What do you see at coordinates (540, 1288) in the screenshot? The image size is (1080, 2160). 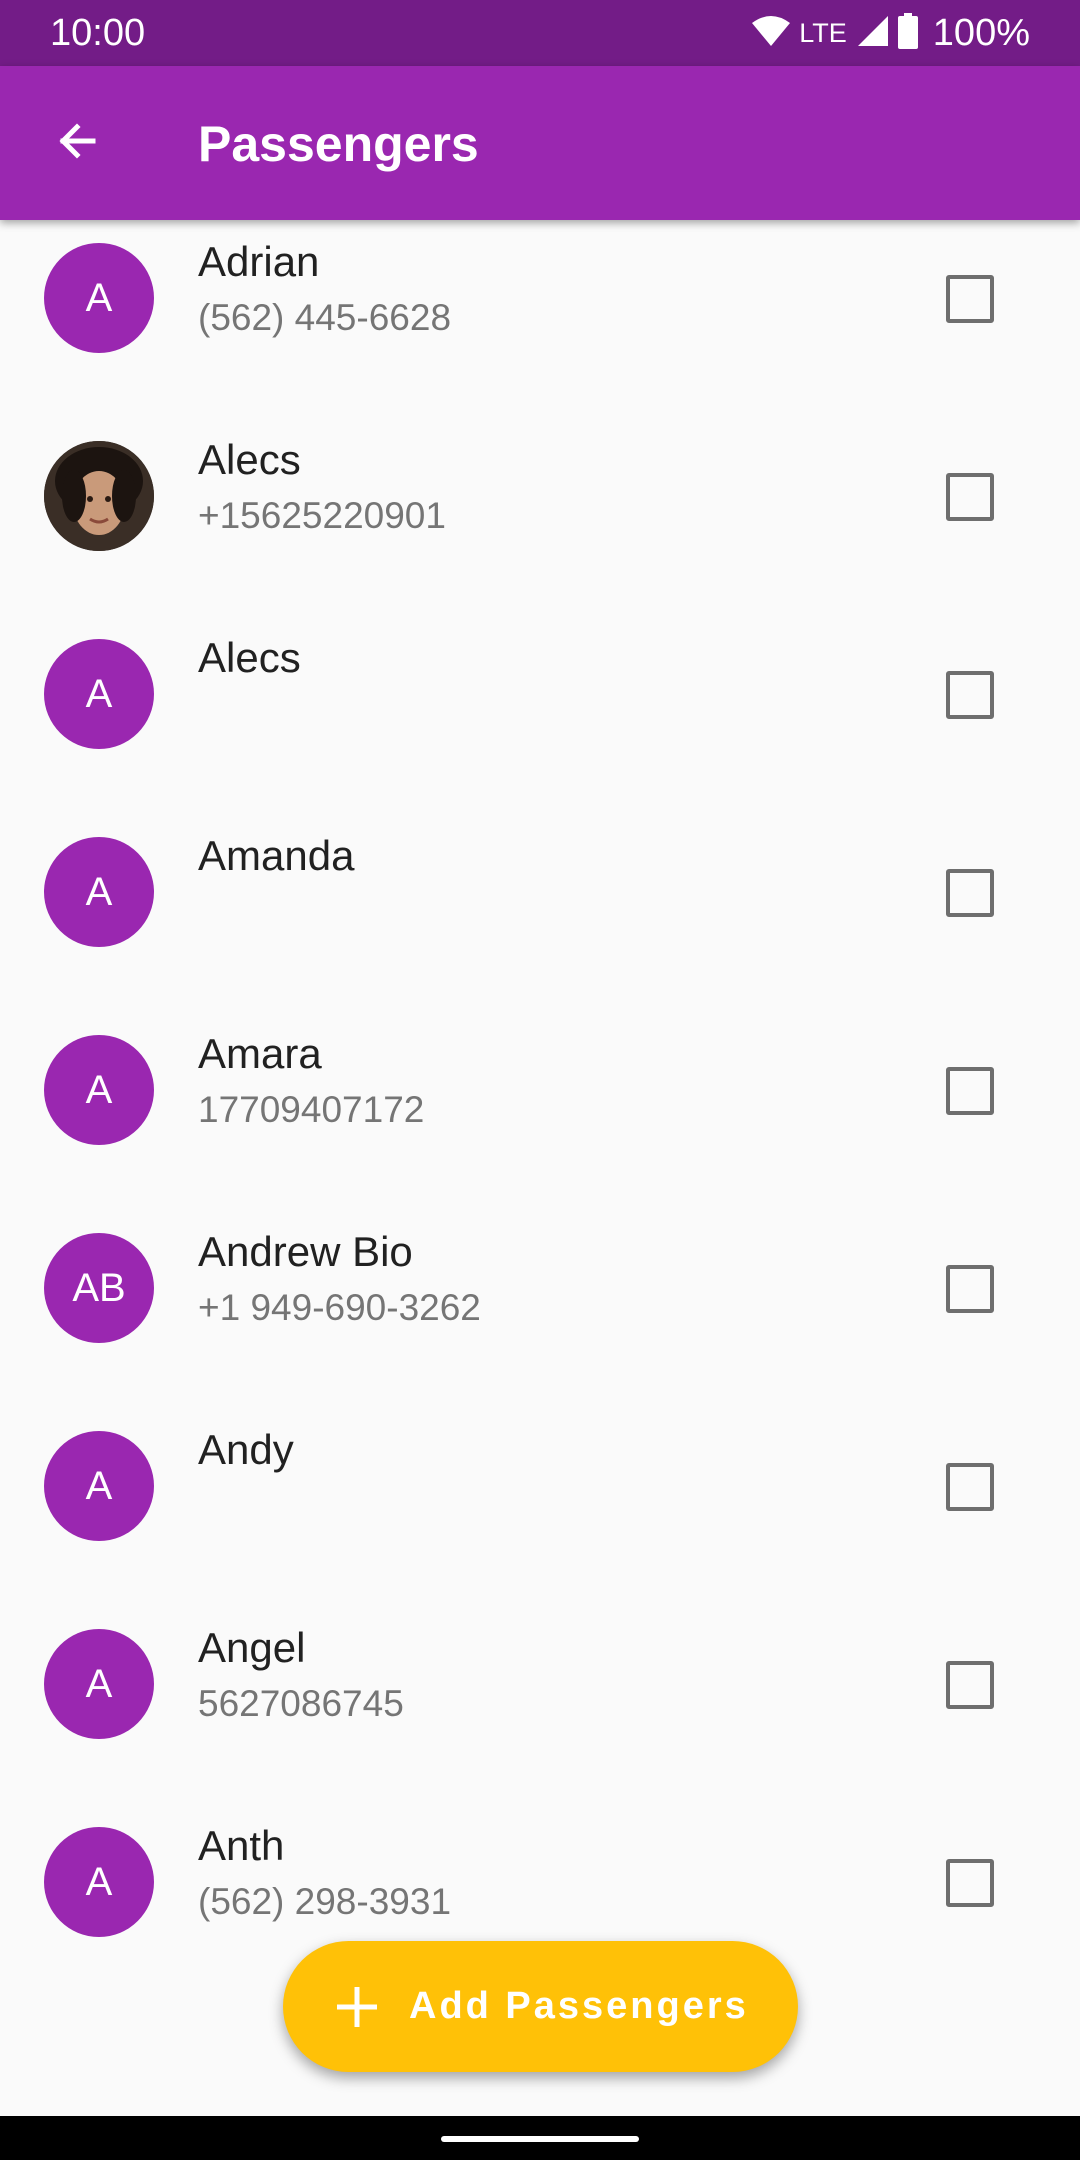 I see `contact-row: AB Andrew Bio +1 949-690-3262` at bounding box center [540, 1288].